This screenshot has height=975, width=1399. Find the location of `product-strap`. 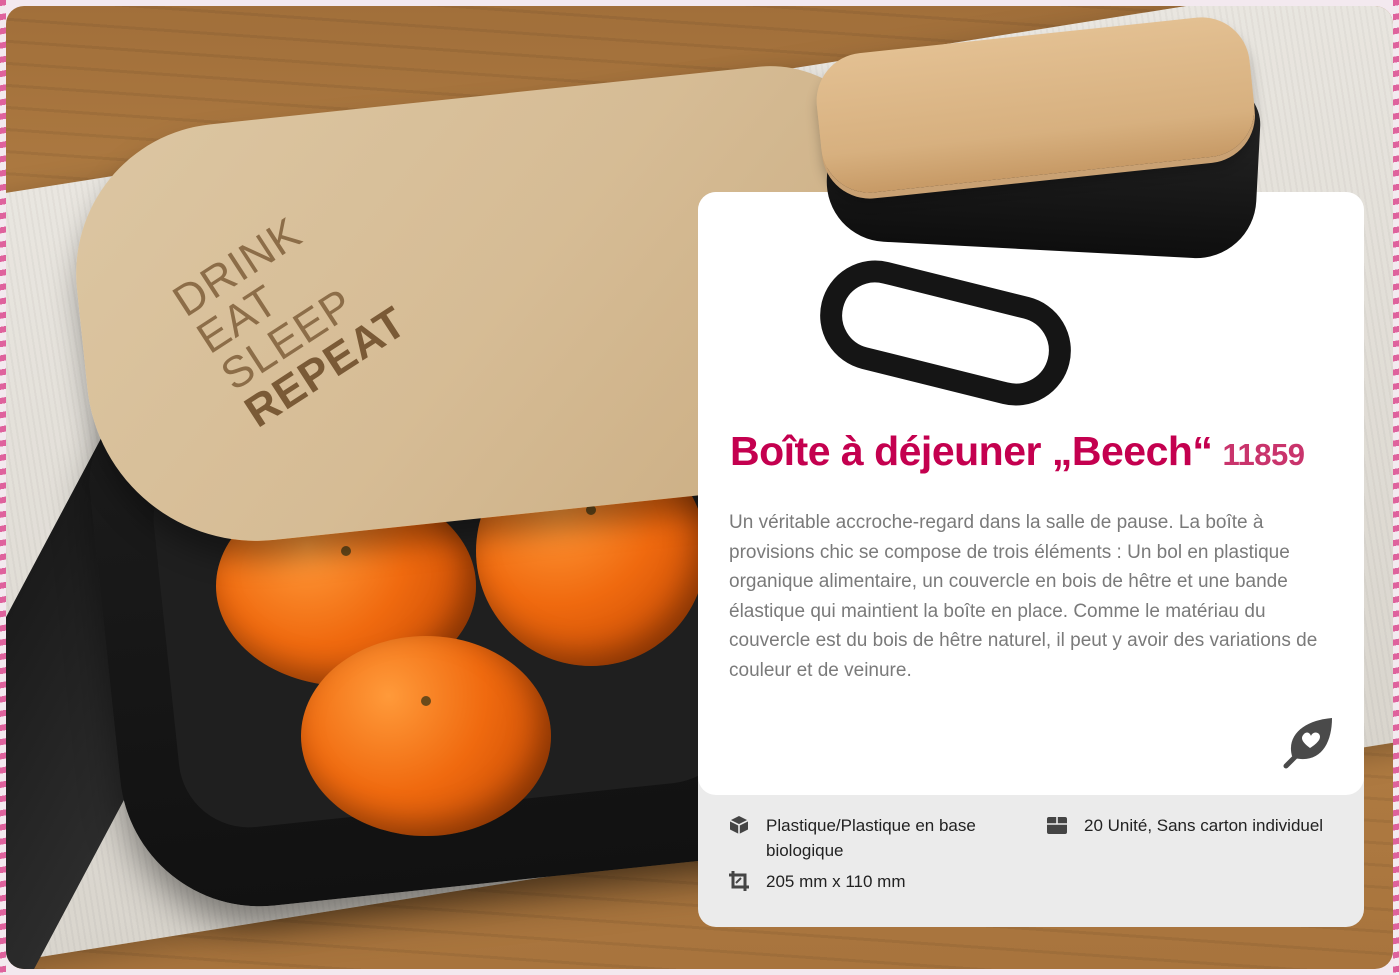

product-strap is located at coordinates (945, 333).